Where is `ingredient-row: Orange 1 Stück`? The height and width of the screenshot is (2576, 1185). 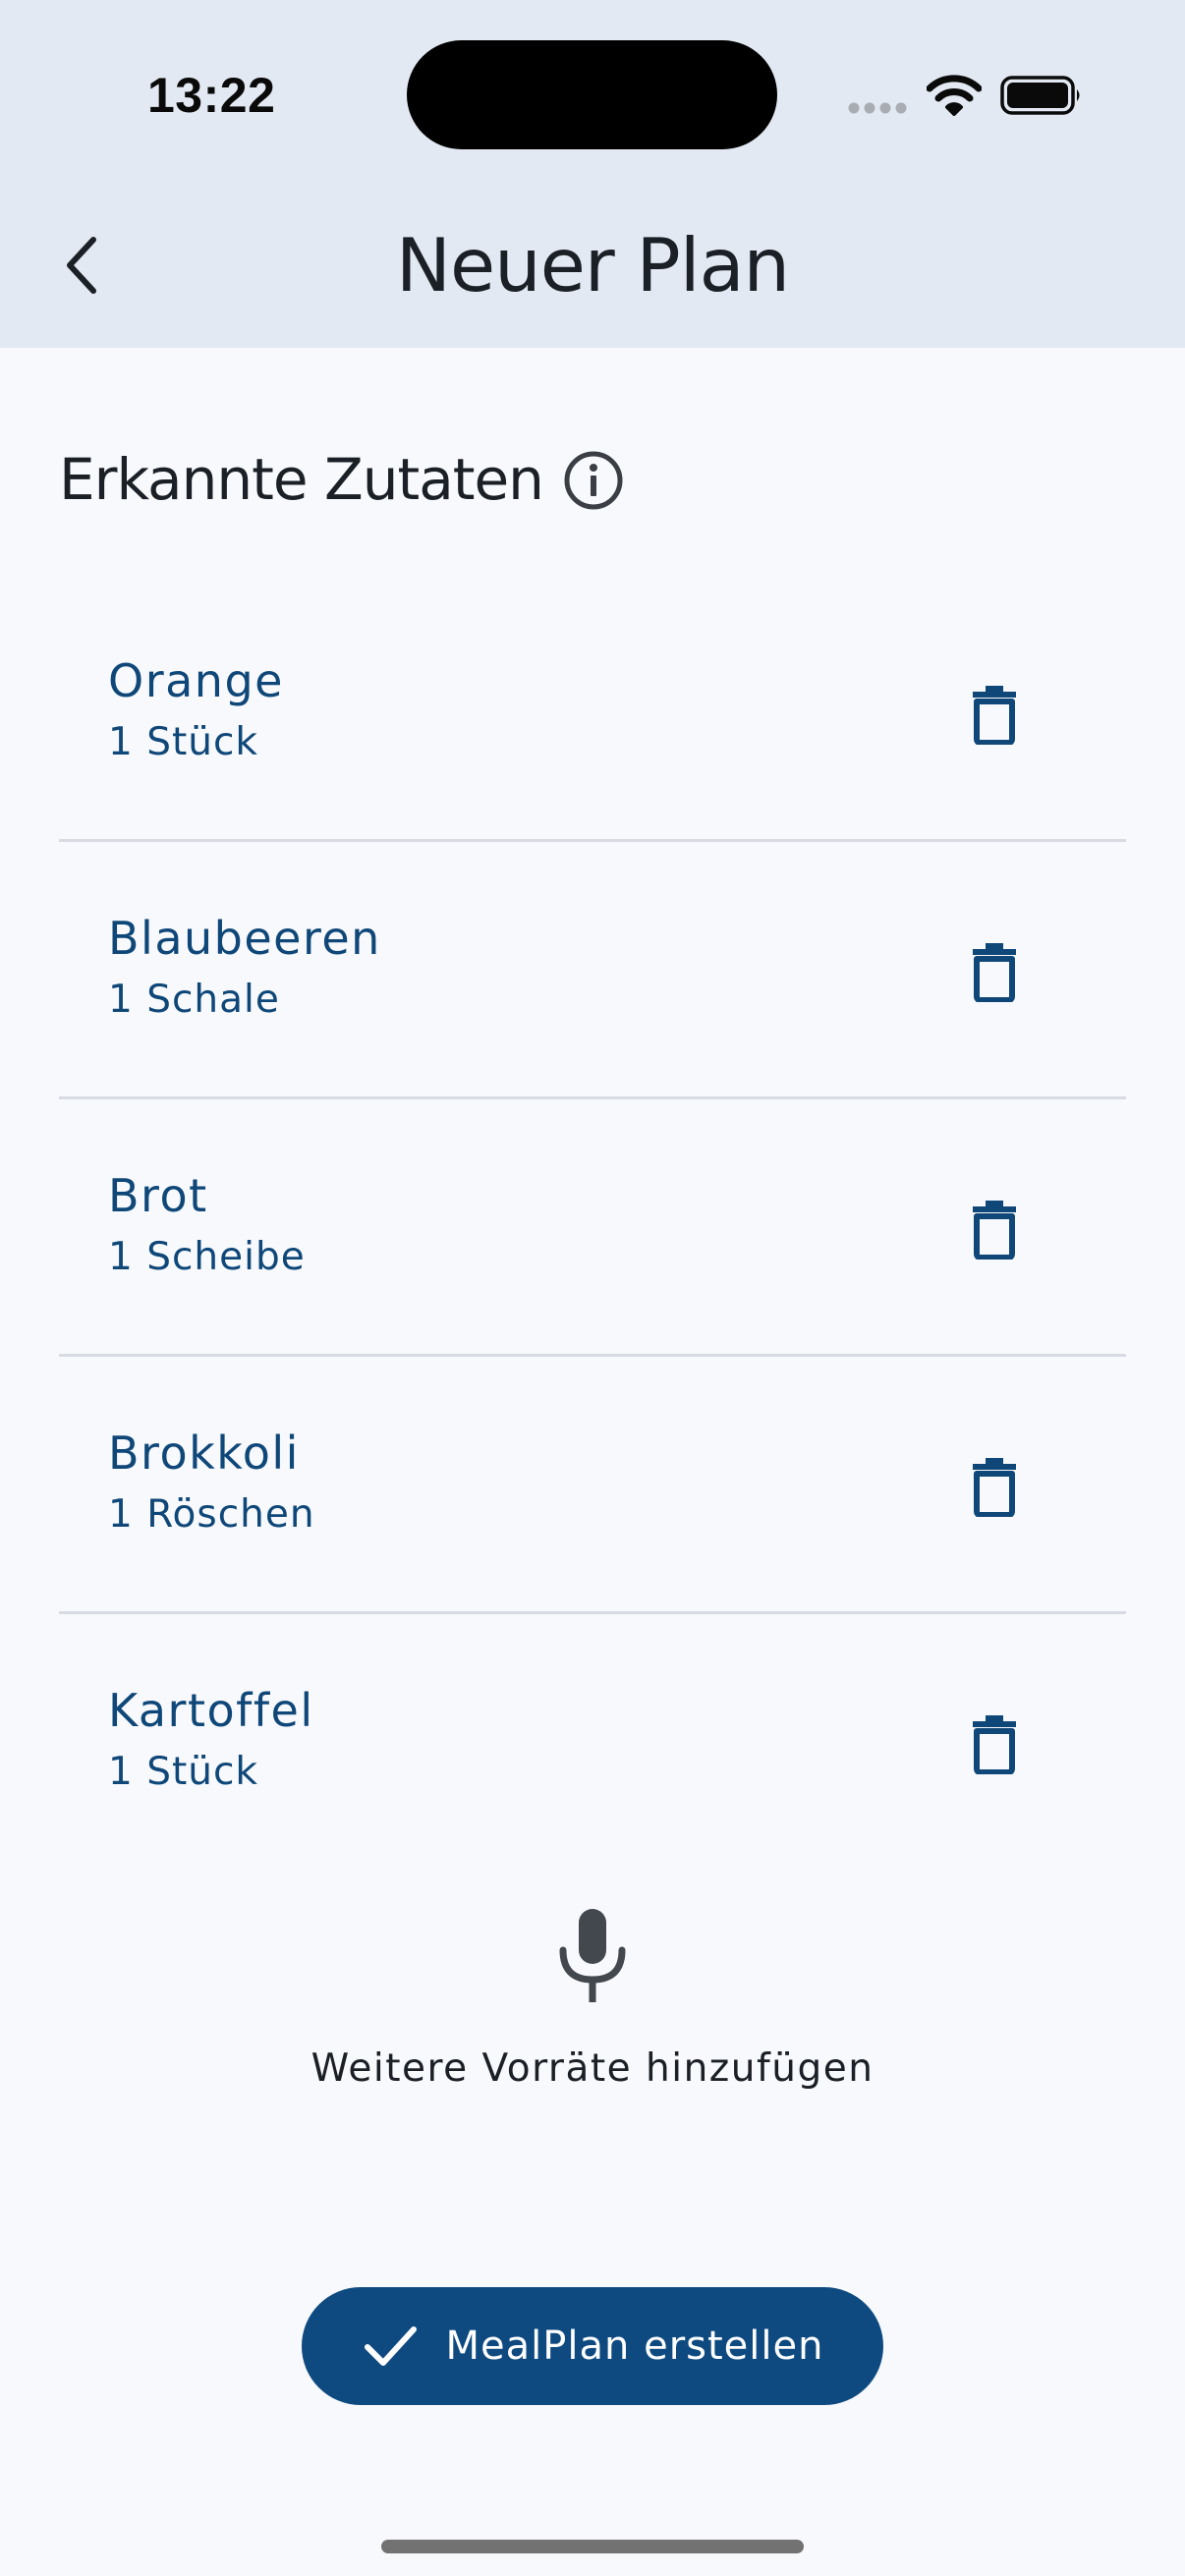
ingredient-row: Orange 1 Stück is located at coordinates (592, 713).